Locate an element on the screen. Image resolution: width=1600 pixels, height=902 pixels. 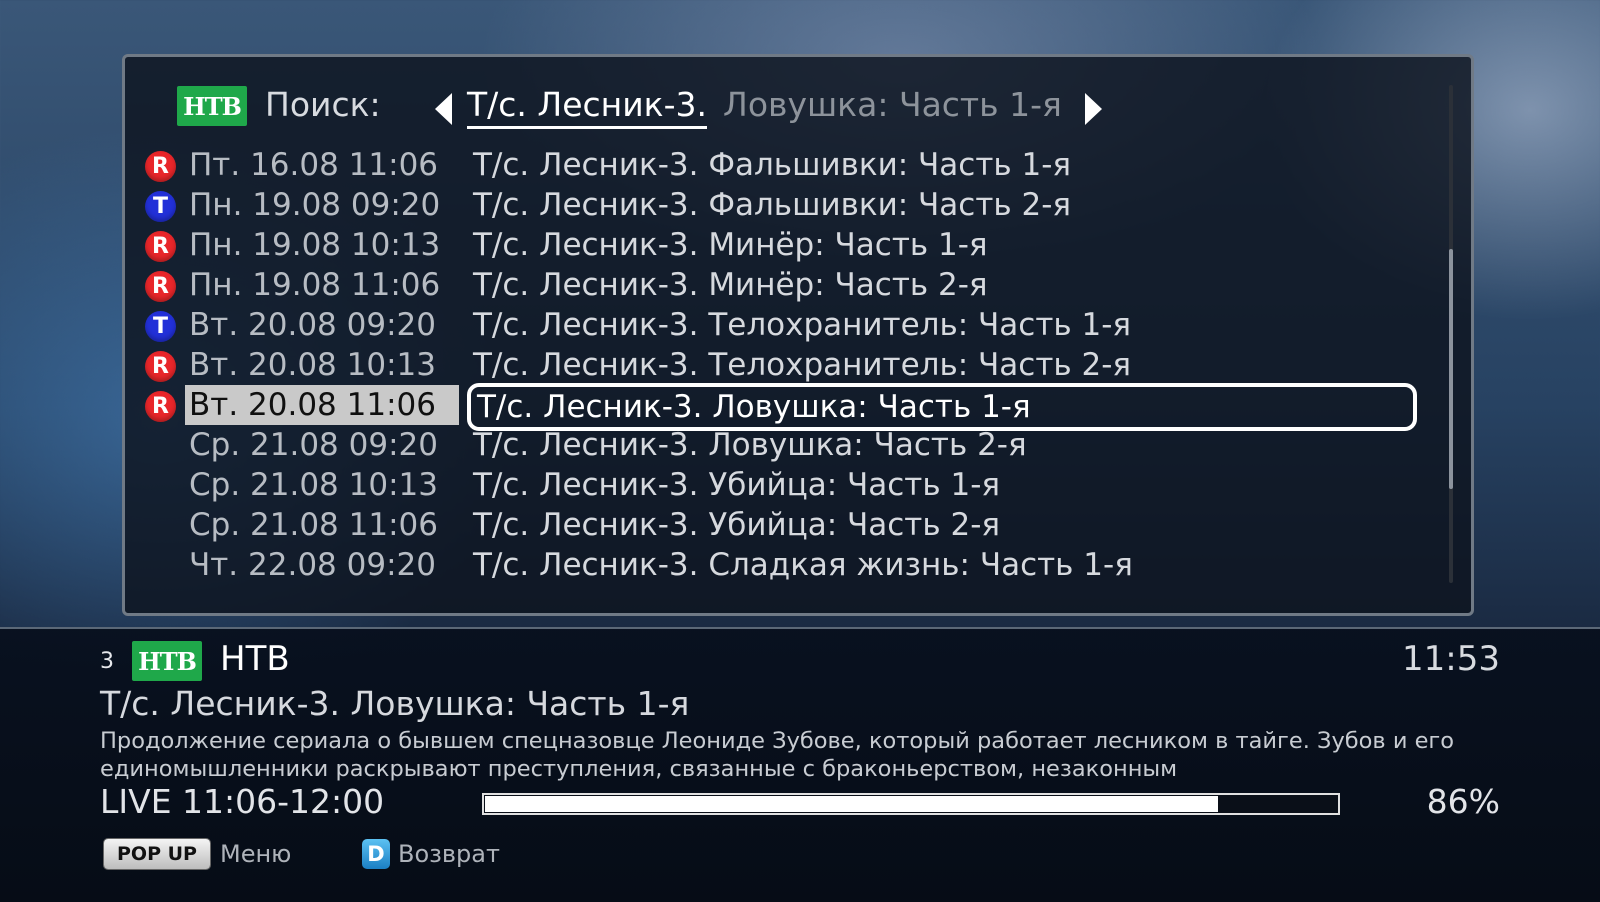
listing-date: Вт. 20.08 09:20 is located at coordinates (312, 325).